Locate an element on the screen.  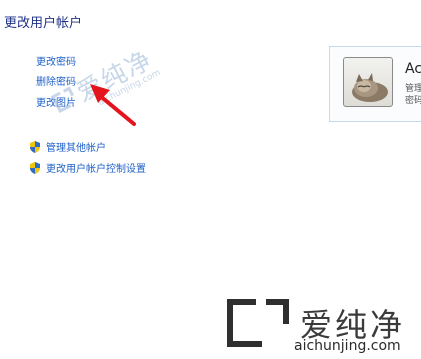
kitten-avatar-icon is located at coordinates (368, 82).